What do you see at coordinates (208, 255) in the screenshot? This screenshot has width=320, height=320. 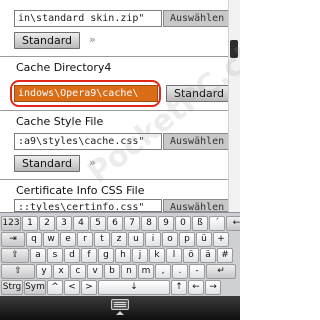 I see `key: ä` at bounding box center [208, 255].